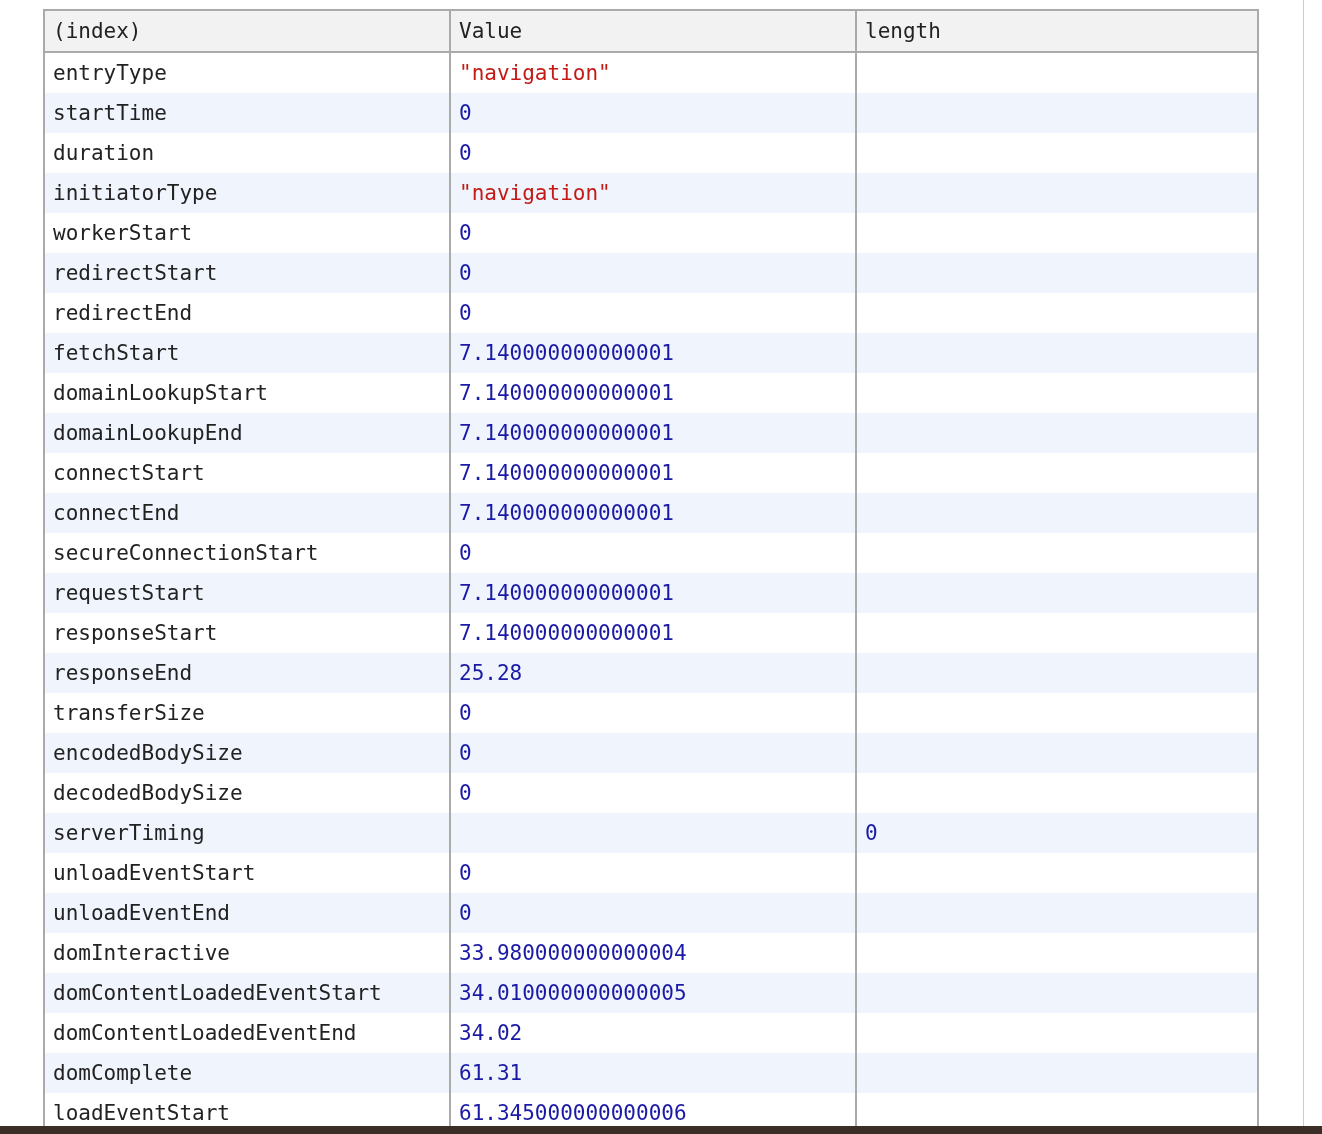 This screenshot has width=1322, height=1134. What do you see at coordinates (247, 833) in the screenshot?
I see `table-cell: serverTiming` at bounding box center [247, 833].